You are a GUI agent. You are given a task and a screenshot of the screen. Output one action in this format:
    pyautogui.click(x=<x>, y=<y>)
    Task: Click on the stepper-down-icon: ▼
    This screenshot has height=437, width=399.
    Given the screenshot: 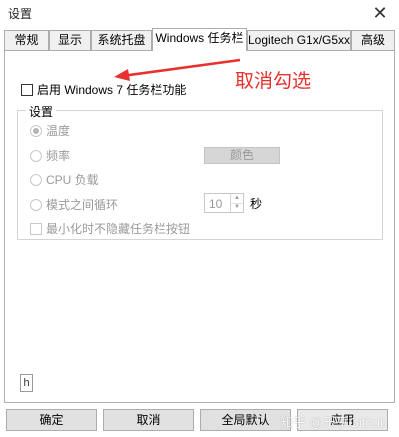 What is the action you would take?
    pyautogui.click(x=237, y=207)
    